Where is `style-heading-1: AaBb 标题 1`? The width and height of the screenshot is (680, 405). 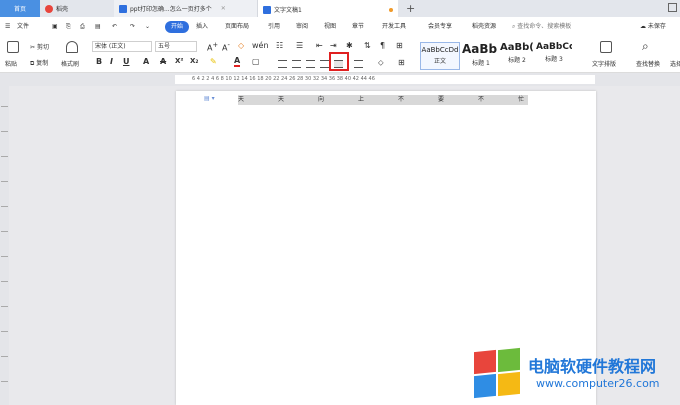
style-heading-1: AaBb 标题 1 is located at coordinates (481, 56).